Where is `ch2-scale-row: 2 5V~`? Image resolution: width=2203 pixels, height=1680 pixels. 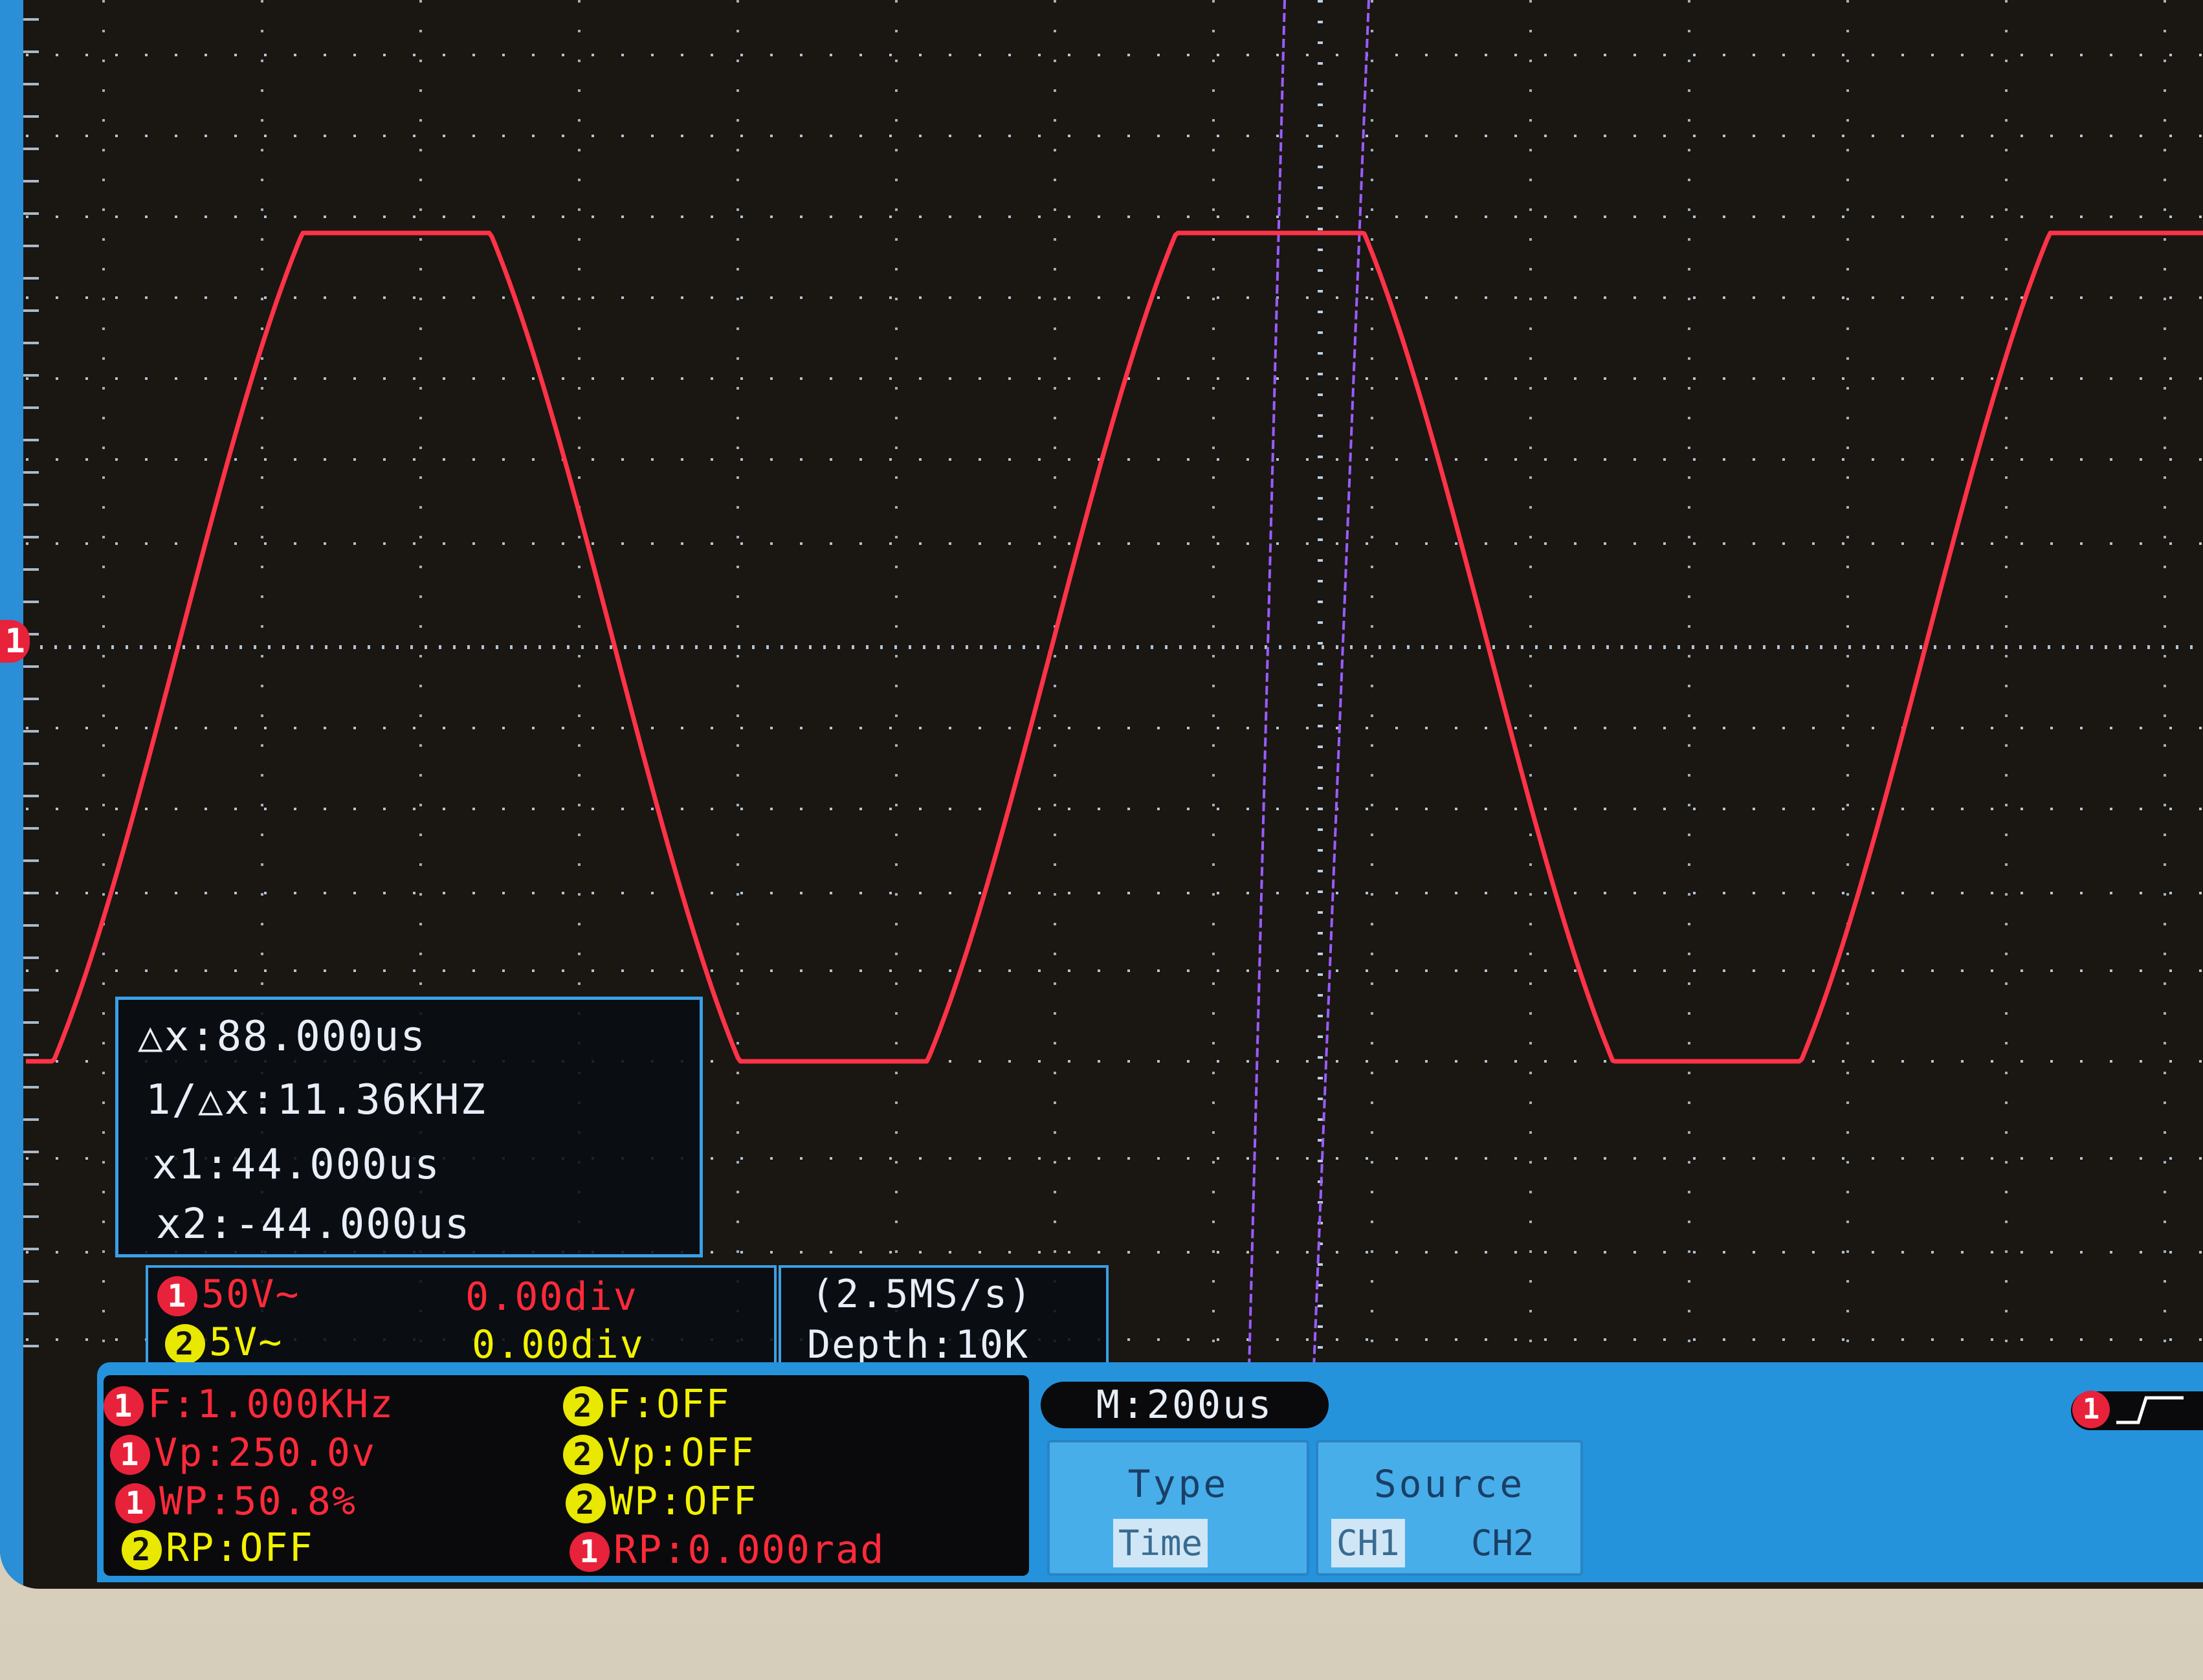
ch2-scale-row: 2 5V~ is located at coordinates (224, 1343).